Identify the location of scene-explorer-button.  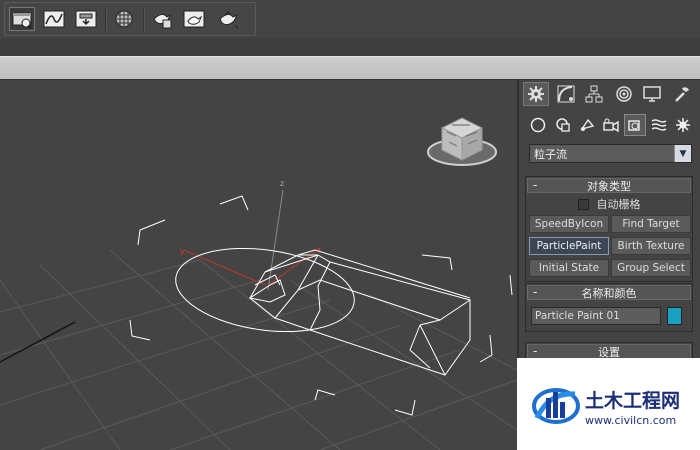
(22, 19).